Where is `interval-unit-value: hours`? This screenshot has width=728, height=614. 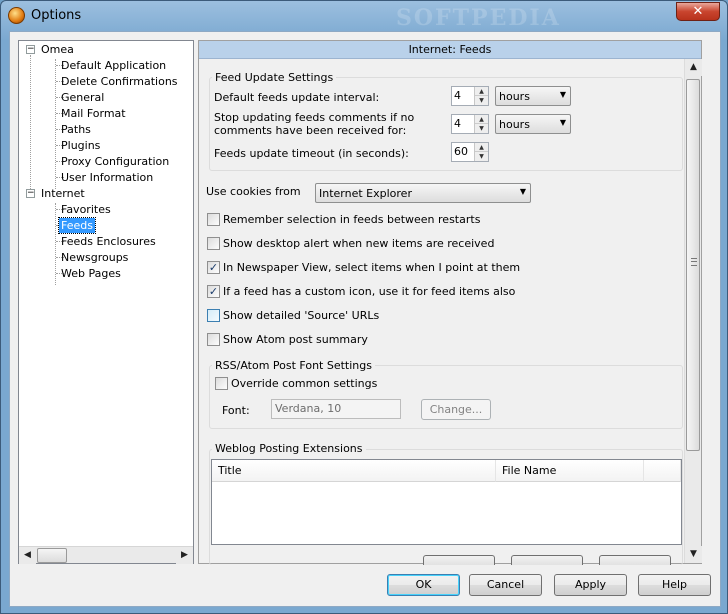
interval-unit-value: hours is located at coordinates (514, 96).